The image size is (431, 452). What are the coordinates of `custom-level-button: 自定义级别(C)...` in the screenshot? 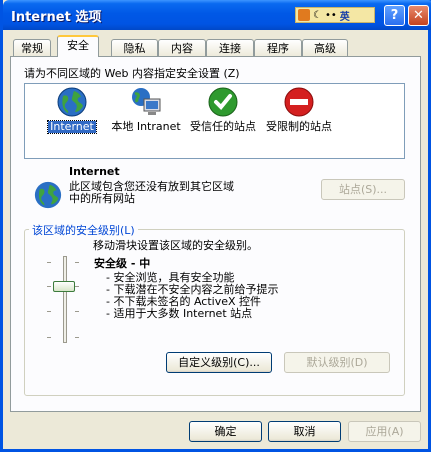 It's located at (219, 362).